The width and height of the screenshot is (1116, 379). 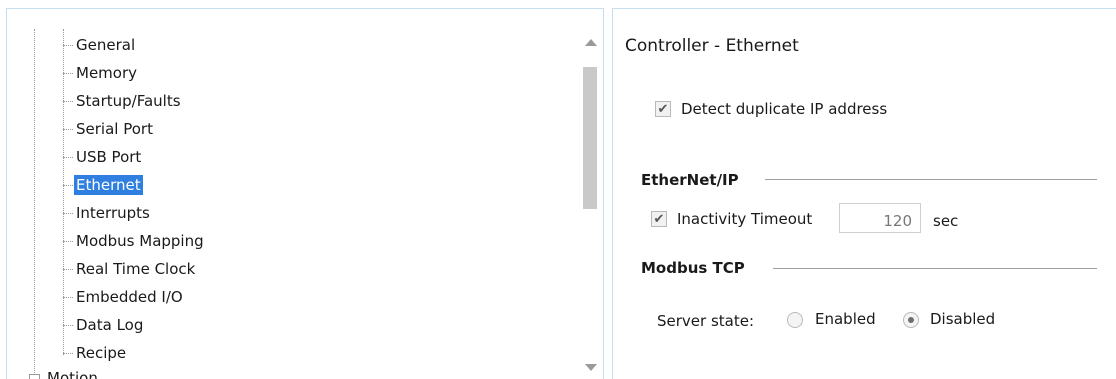 What do you see at coordinates (129, 297) in the screenshot?
I see `tree-item-label: Embedded I/O` at bounding box center [129, 297].